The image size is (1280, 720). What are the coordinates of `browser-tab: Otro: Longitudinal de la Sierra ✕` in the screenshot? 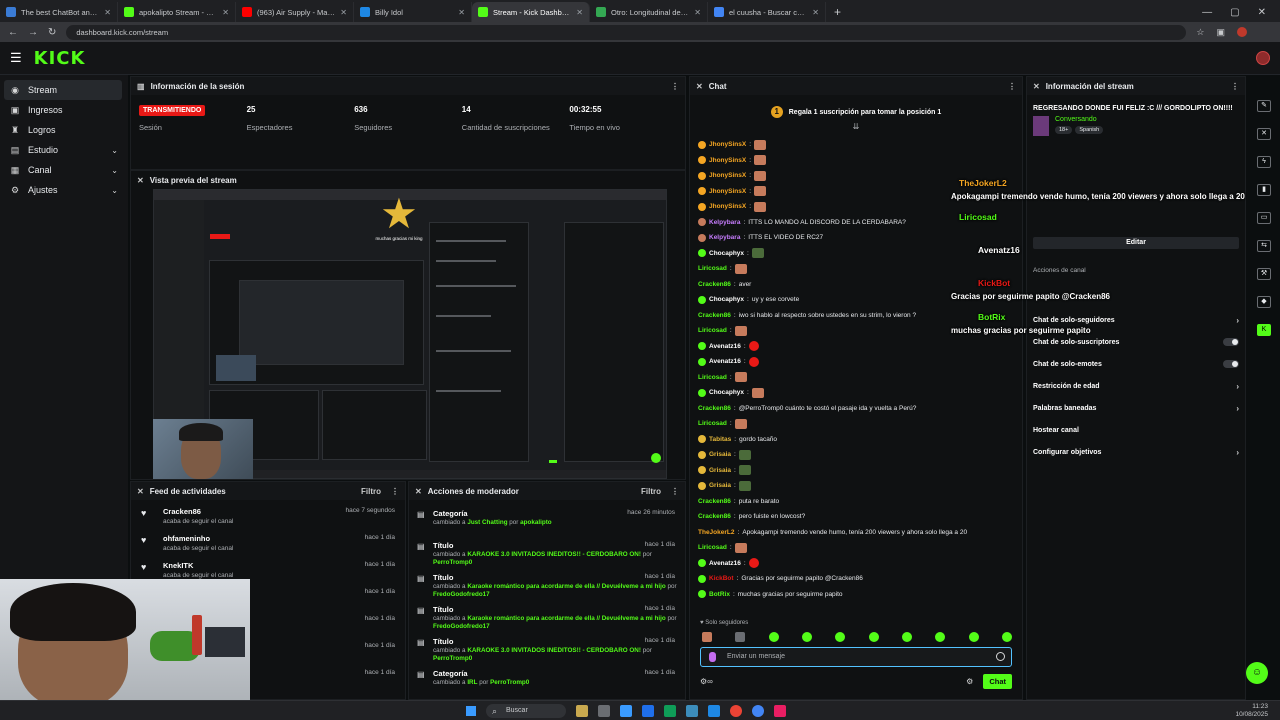 It's located at (649, 12).